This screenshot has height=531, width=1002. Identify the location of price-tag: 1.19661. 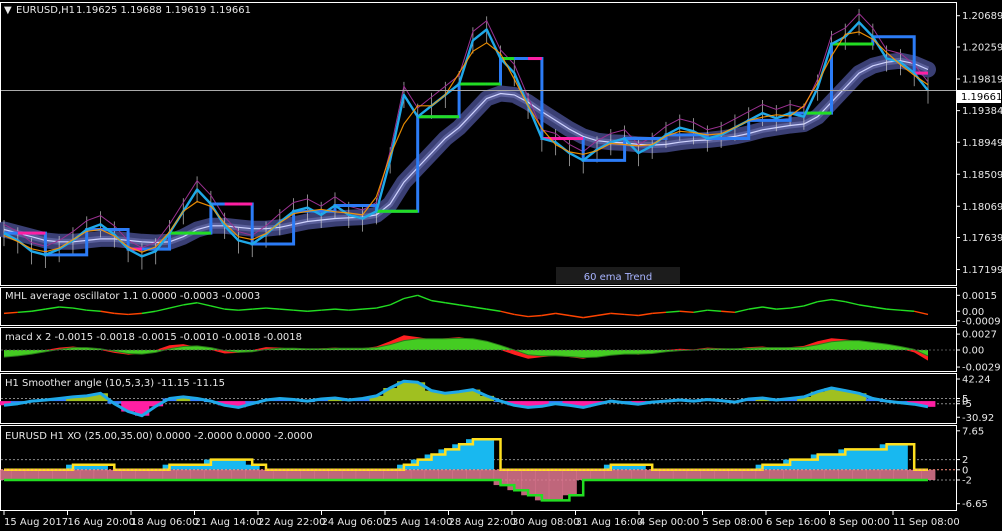
(981, 97).